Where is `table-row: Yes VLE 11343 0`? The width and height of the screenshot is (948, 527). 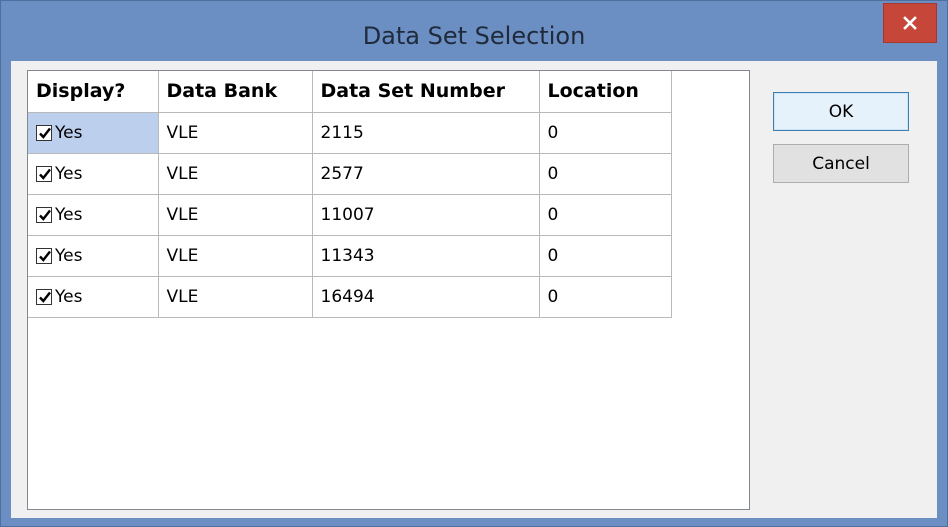 table-row: Yes VLE 11343 0 is located at coordinates (350, 255).